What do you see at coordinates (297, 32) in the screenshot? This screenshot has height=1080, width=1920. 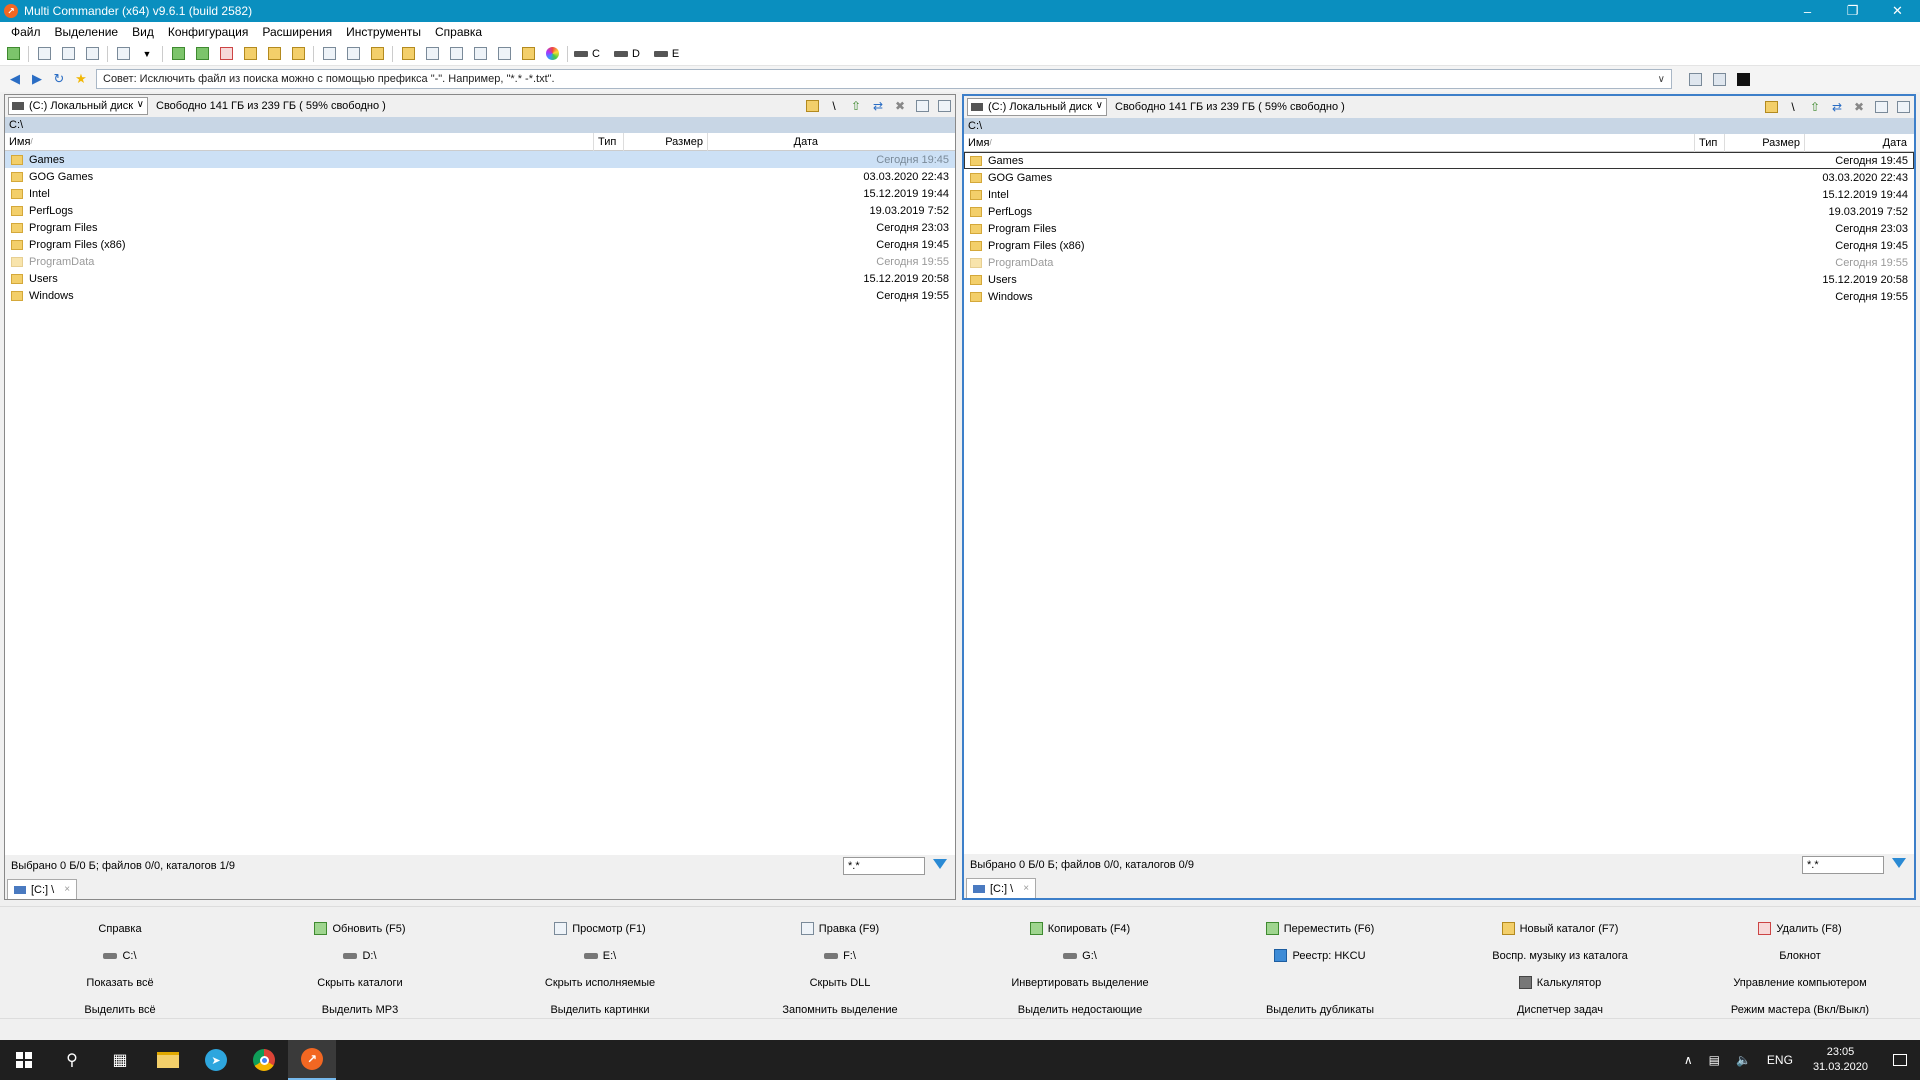 I see `menu-extensions: Расширения` at bounding box center [297, 32].